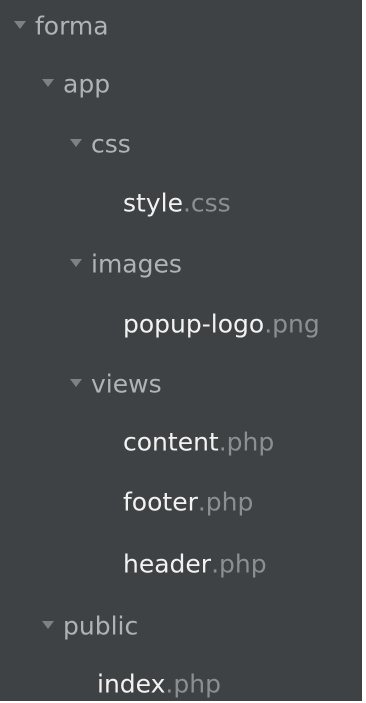 This screenshot has height=703, width=366. What do you see at coordinates (206, 203) in the screenshot?
I see `file-extension: .css` at bounding box center [206, 203].